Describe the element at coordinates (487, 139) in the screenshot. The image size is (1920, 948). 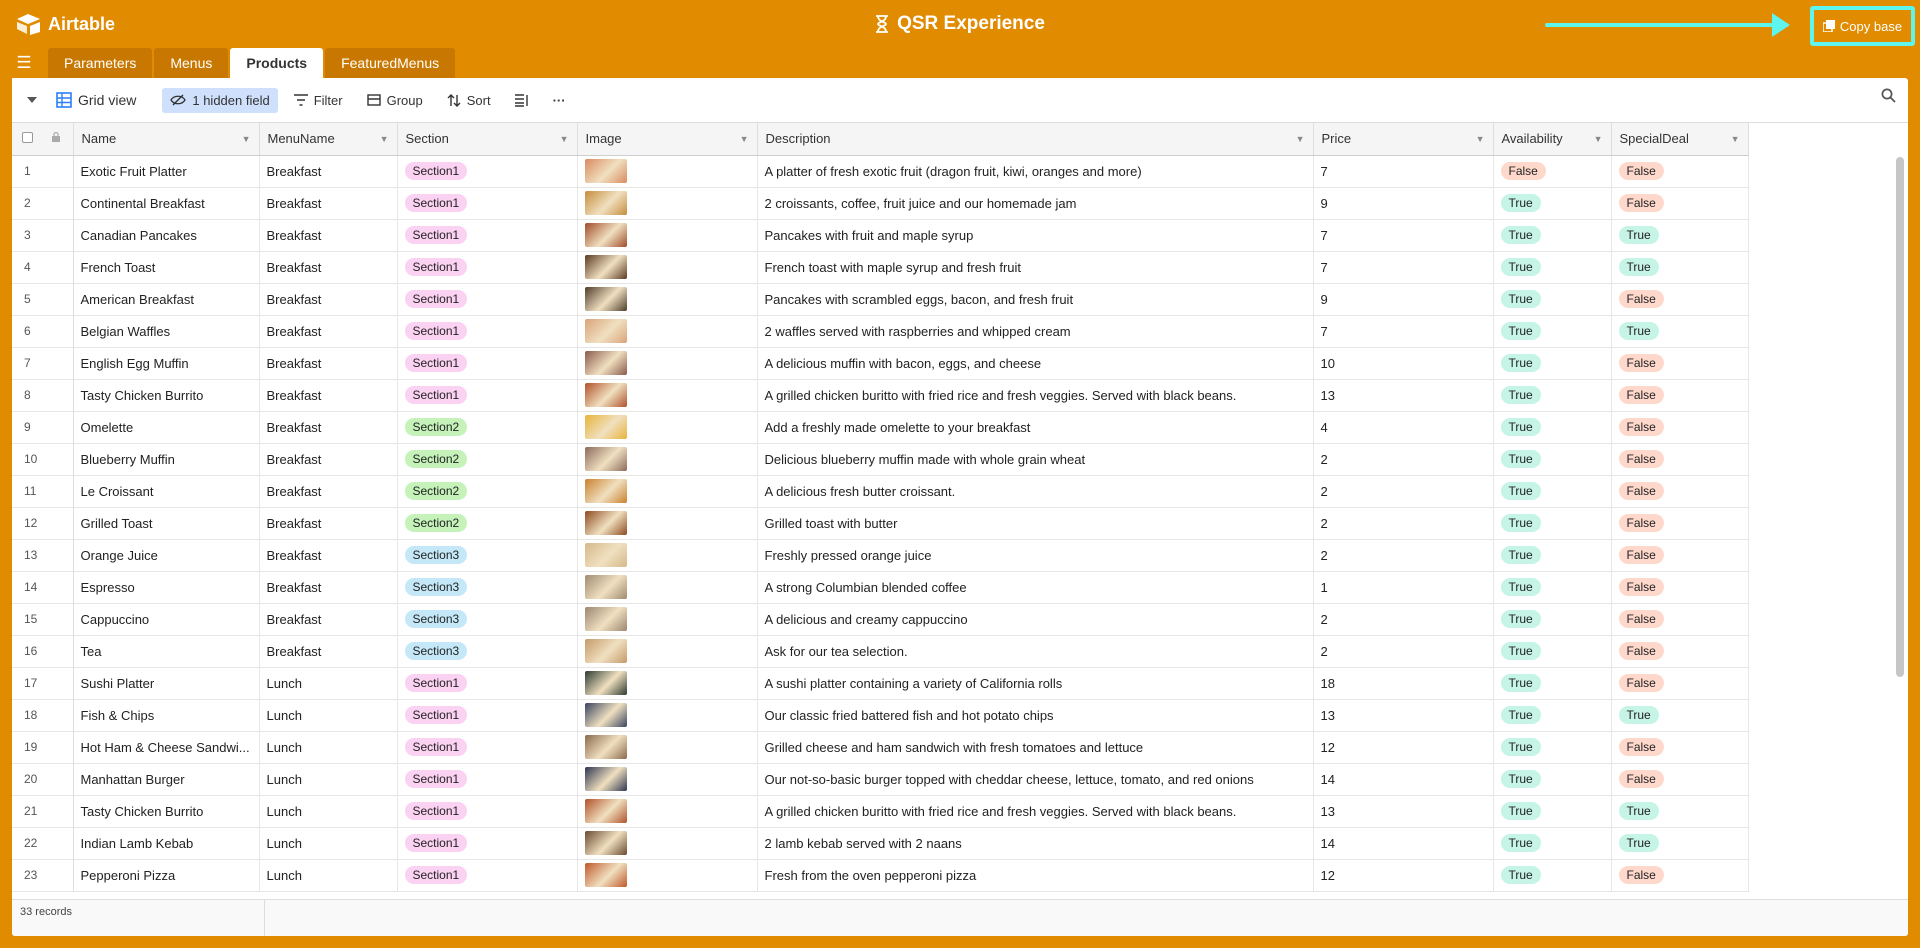
I see `column-header-section: Section ▼` at that location.